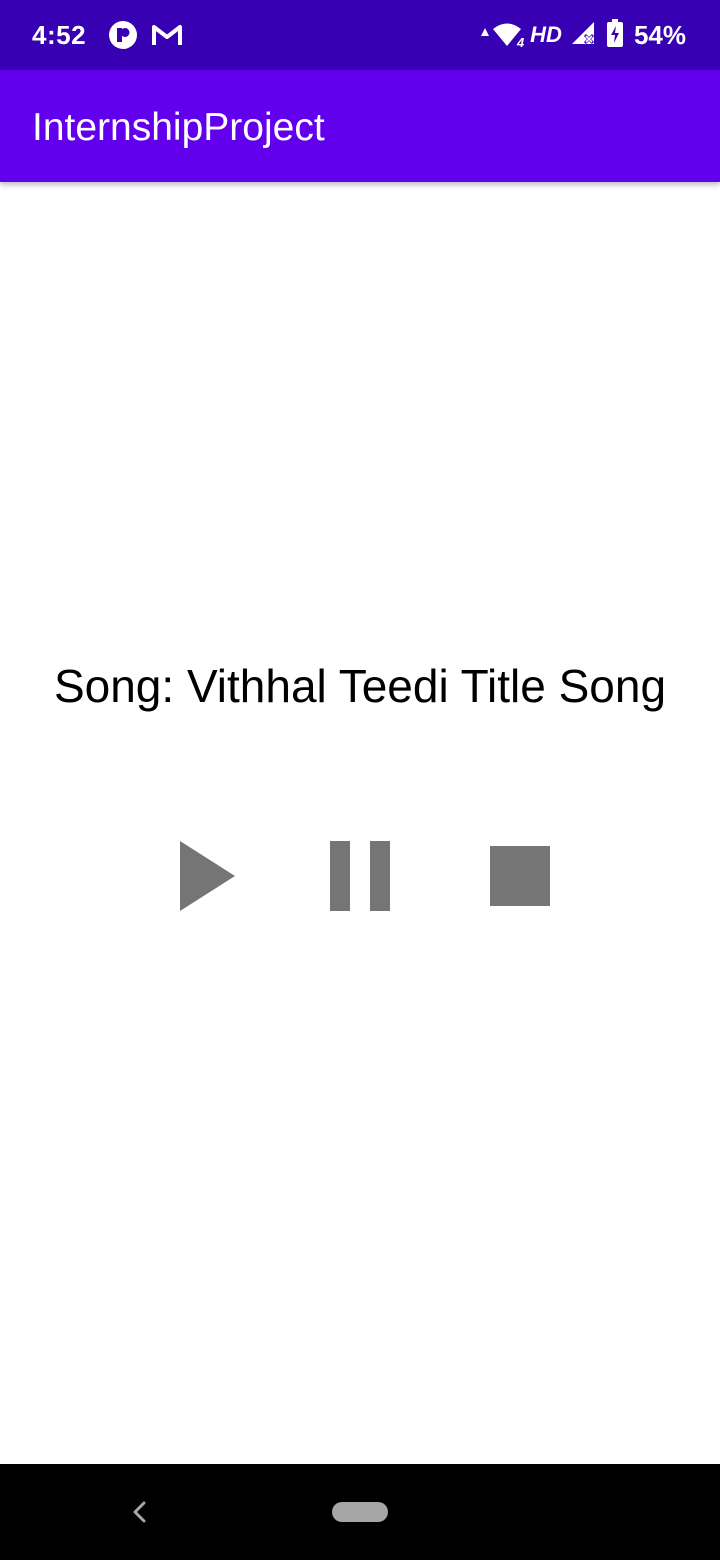  I want to click on app-title: InternshipProject, so click(178, 127).